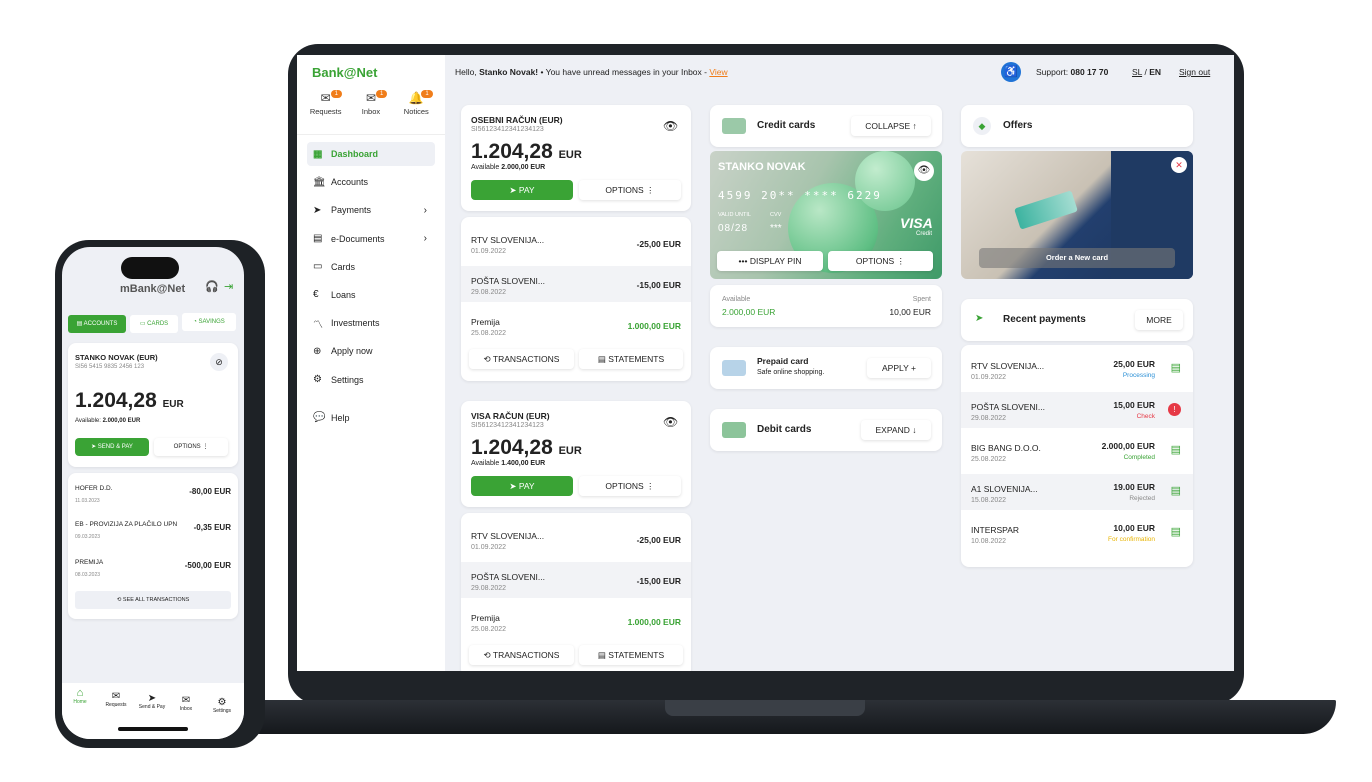 The height and width of the screenshot is (782, 1372). Describe the element at coordinates (371, 239) in the screenshot. I see `nav-edocuments: ▤ e-Documents ›` at that location.